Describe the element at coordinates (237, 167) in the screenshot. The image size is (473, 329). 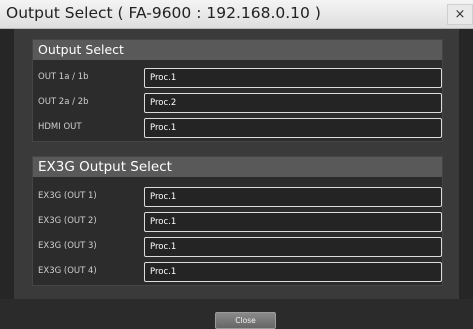
I see `section-header: EX3G Output Select` at that location.